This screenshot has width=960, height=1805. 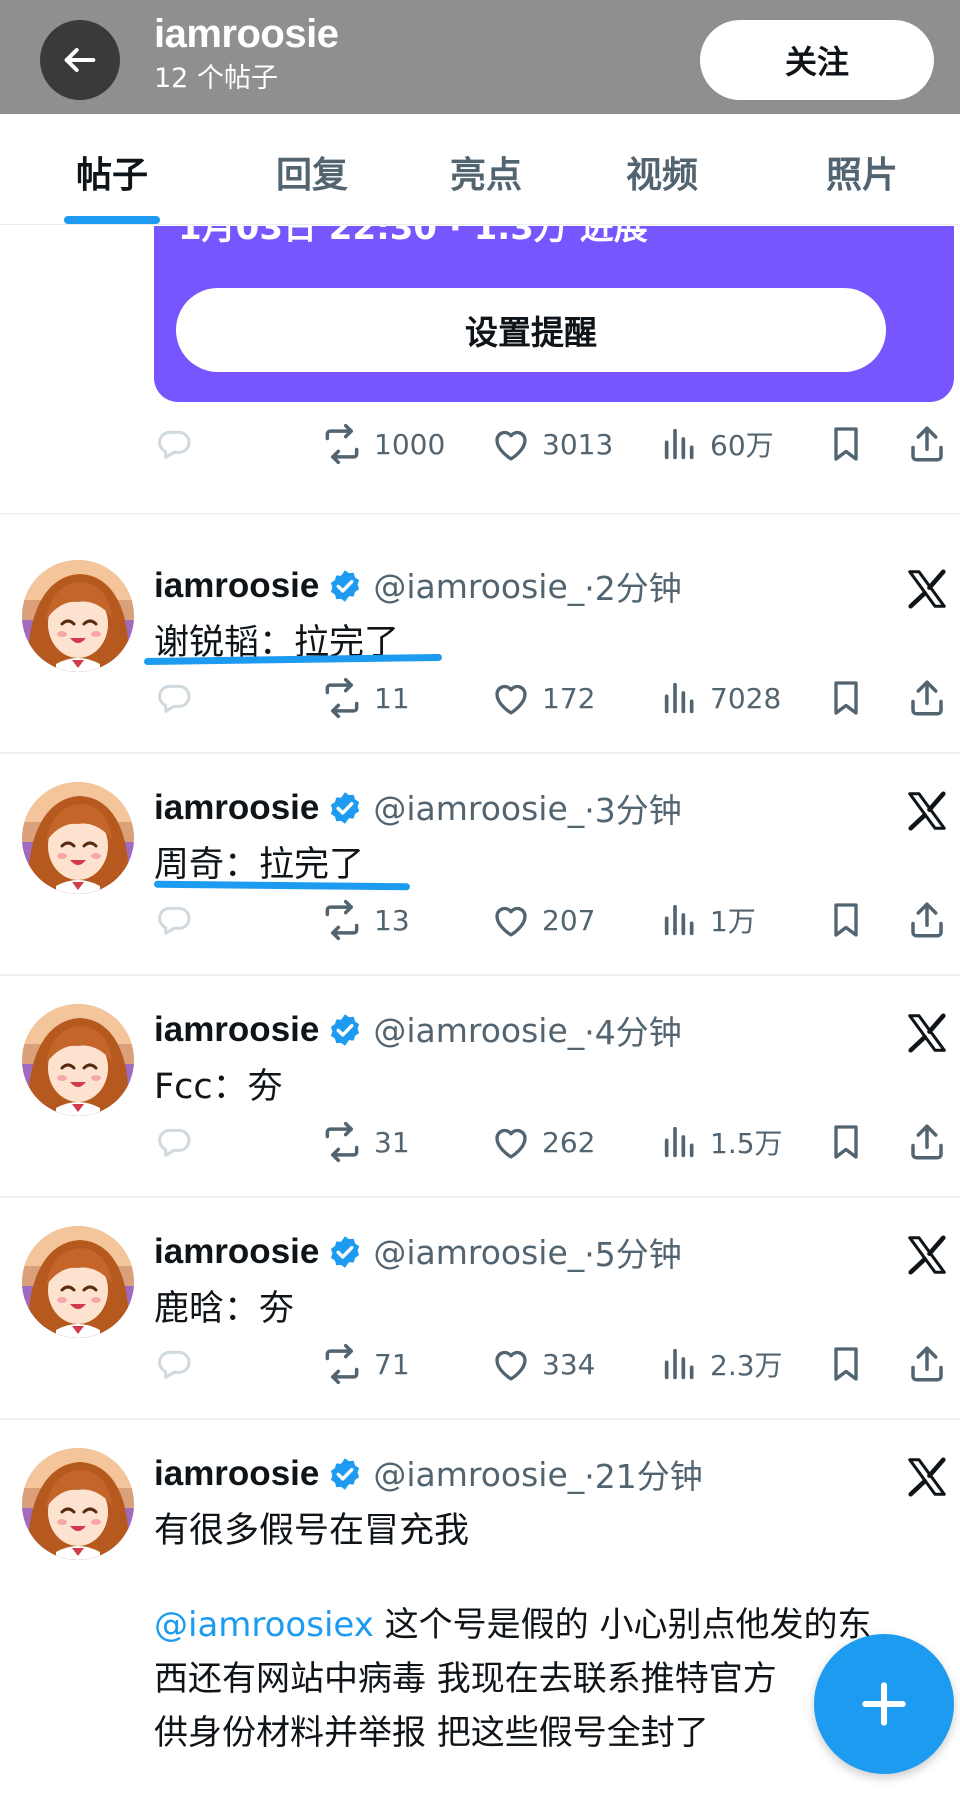 What do you see at coordinates (569, 920) in the screenshot?
I see `like-count: 207` at bounding box center [569, 920].